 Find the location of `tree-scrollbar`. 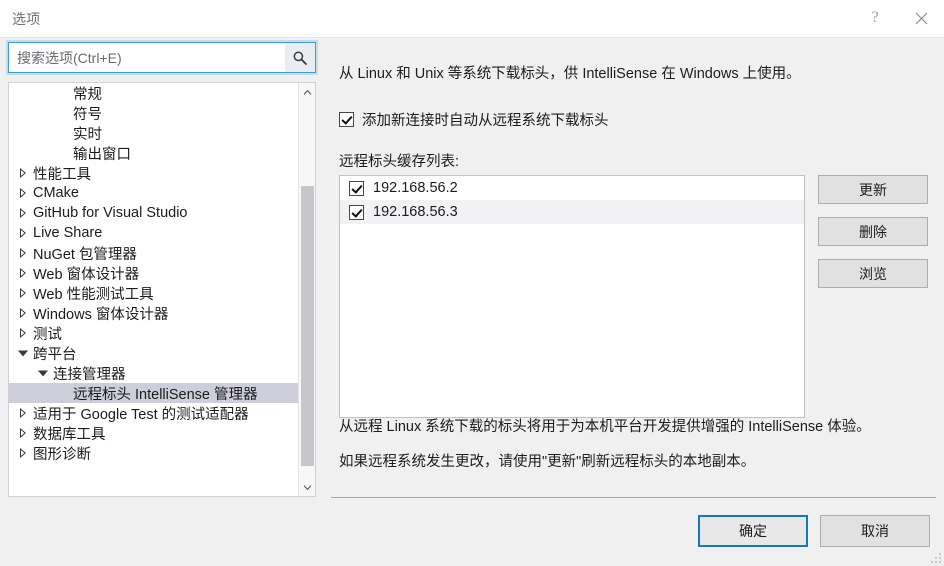

tree-scrollbar is located at coordinates (306, 289).